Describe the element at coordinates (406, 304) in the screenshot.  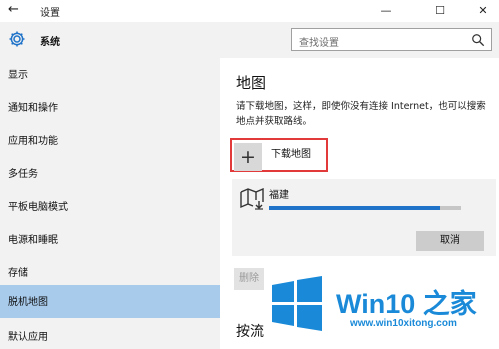
I see `watermark-title: Win10 之家` at that location.